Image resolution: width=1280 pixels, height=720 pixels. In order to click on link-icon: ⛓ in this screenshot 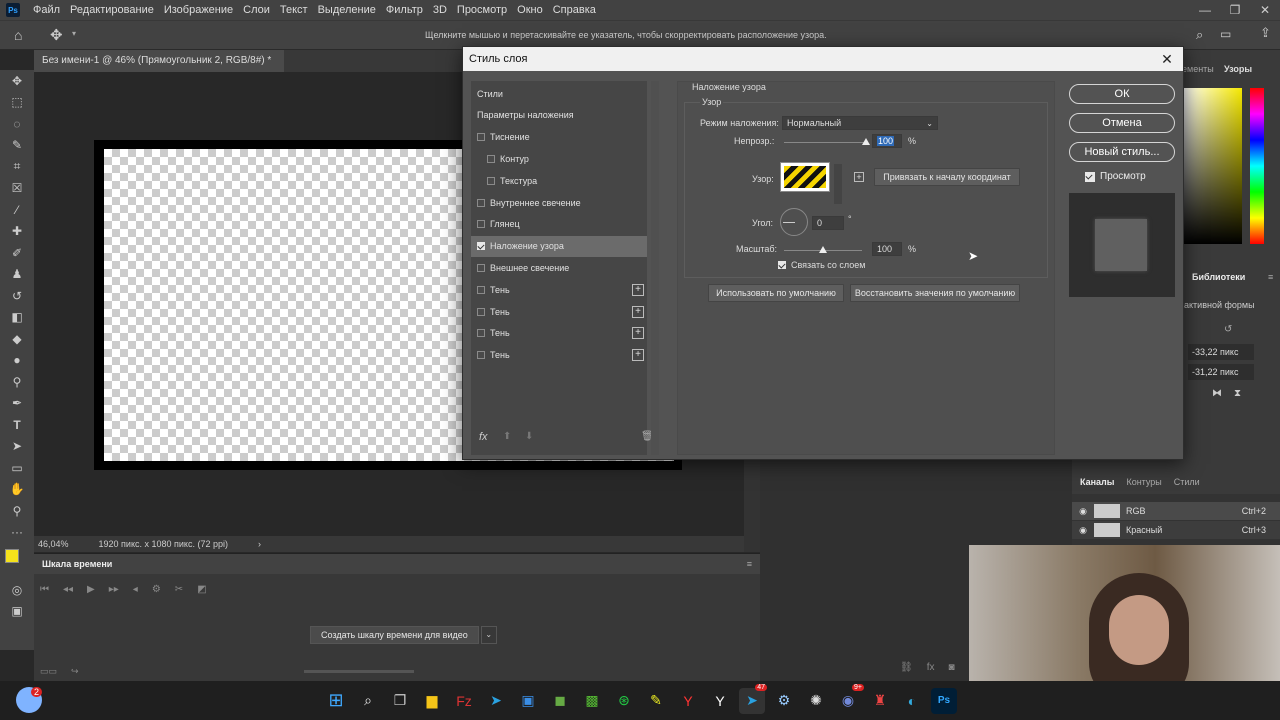, I will do `click(906, 667)`.